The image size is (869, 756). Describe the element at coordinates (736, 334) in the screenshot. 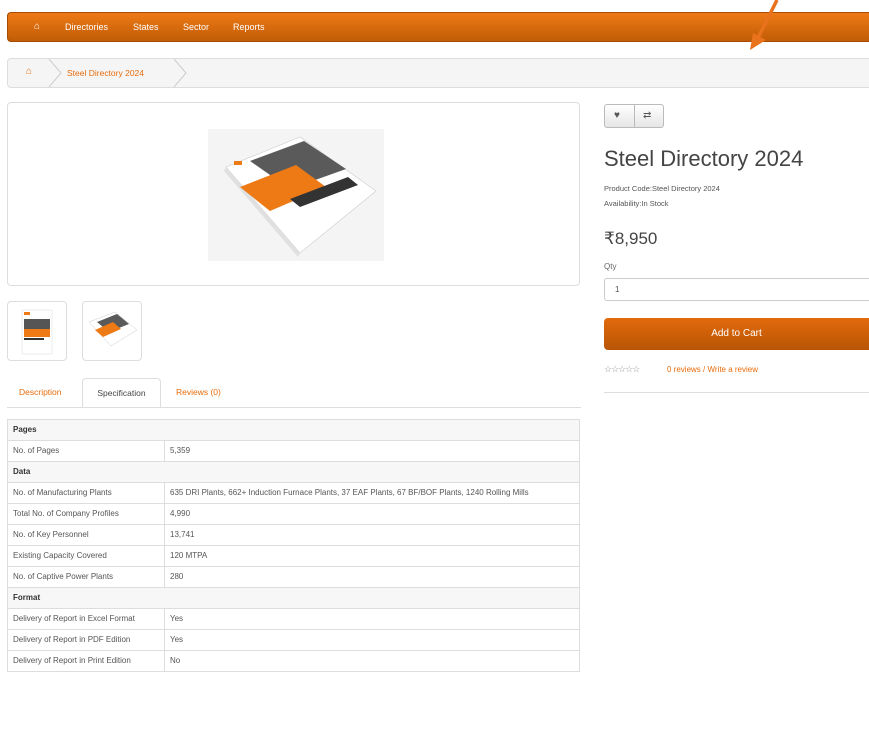

I see `add-to-cart-button: Add to Cart` at that location.